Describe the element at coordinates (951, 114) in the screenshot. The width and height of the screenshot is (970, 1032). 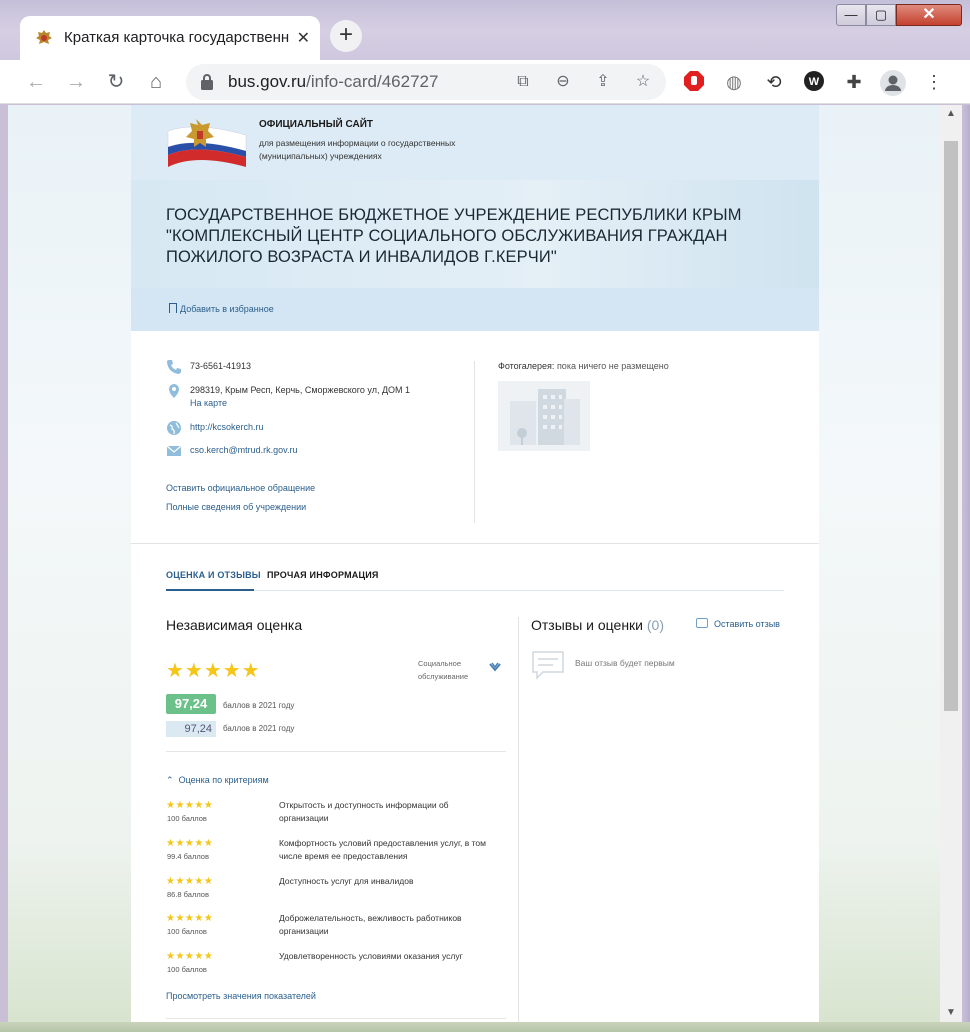
I see `scroll-up-icon: ▲` at that location.